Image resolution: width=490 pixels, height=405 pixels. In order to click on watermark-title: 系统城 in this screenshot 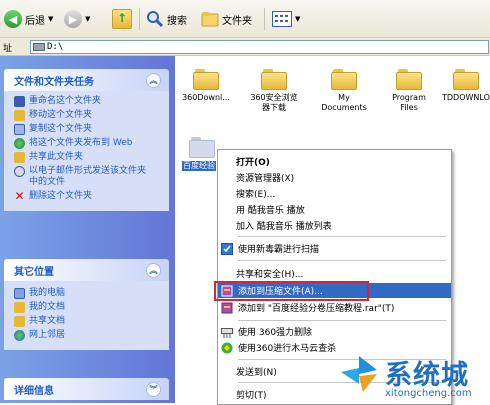, I will do `click(427, 375)`.